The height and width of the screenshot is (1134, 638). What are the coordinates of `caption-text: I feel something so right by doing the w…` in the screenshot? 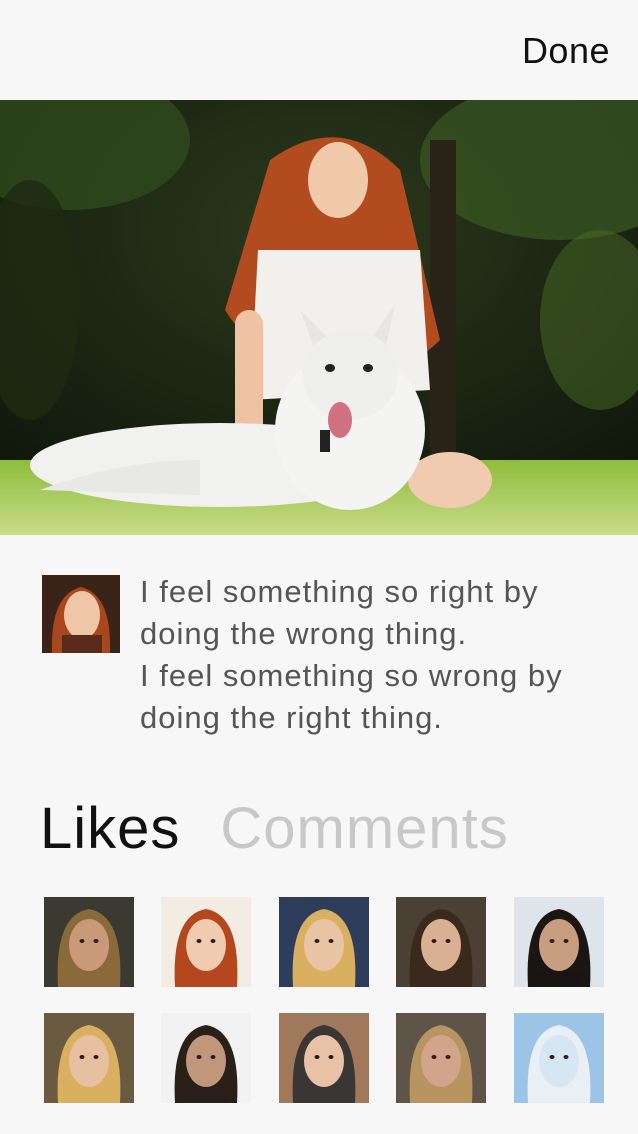 It's located at (380, 655).